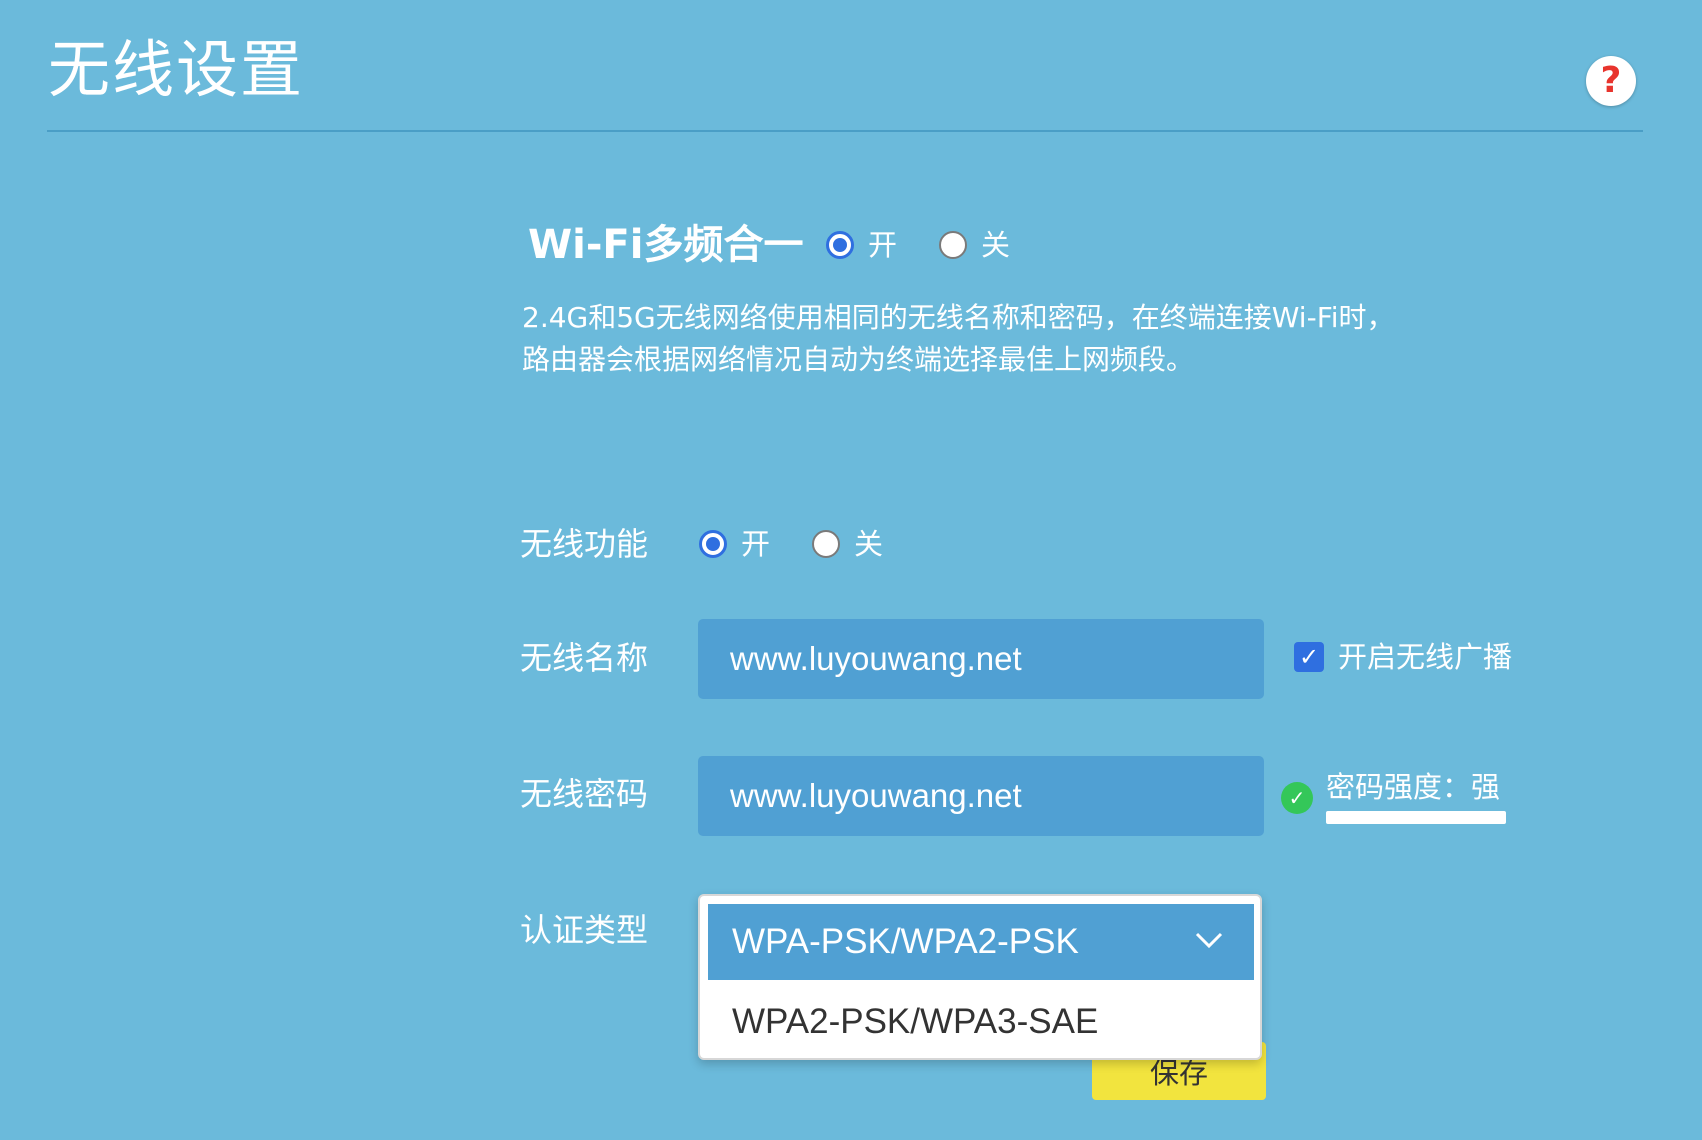  What do you see at coordinates (584, 658) in the screenshot?
I see `ssid-label: 无线名称` at bounding box center [584, 658].